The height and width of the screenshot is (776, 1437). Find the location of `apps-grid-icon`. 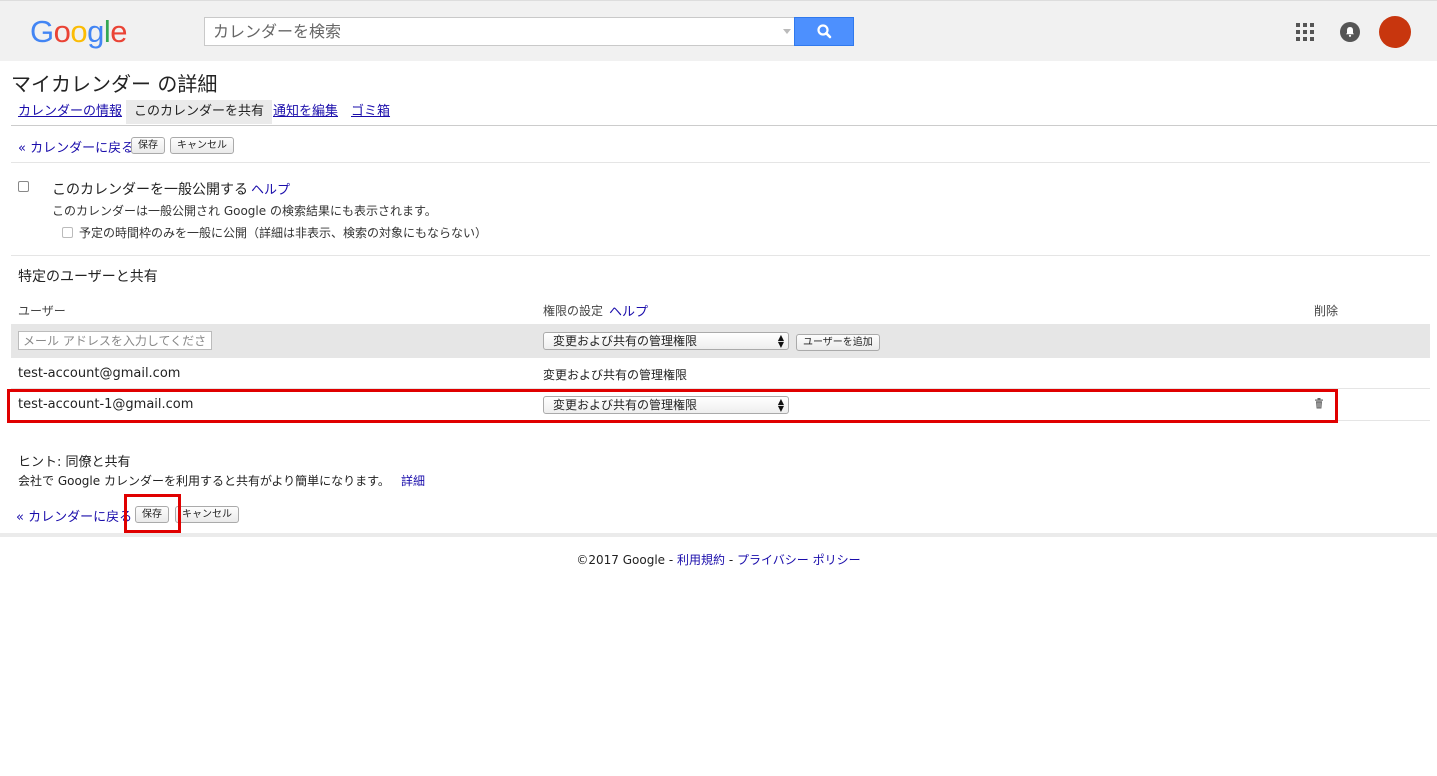

apps-grid-icon is located at coordinates (1305, 32).